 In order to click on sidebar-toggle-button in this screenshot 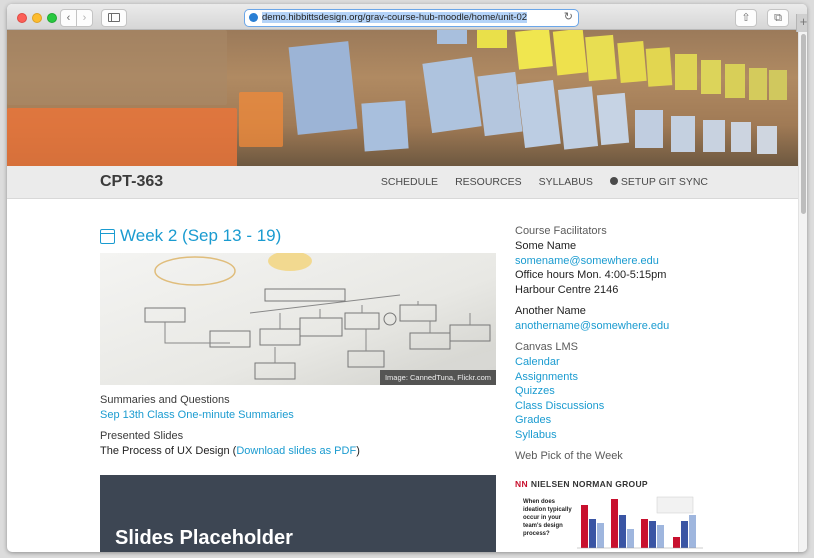, I will do `click(114, 18)`.